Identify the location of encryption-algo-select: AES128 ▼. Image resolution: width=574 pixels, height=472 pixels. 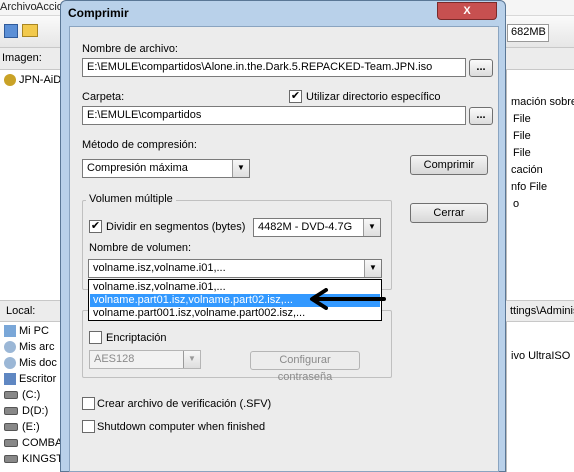
(145, 359).